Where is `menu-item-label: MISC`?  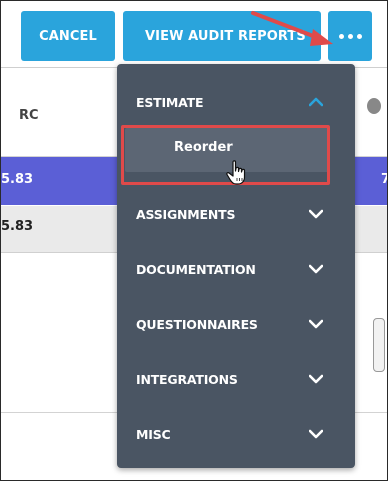 menu-item-label: MISC is located at coordinates (153, 434).